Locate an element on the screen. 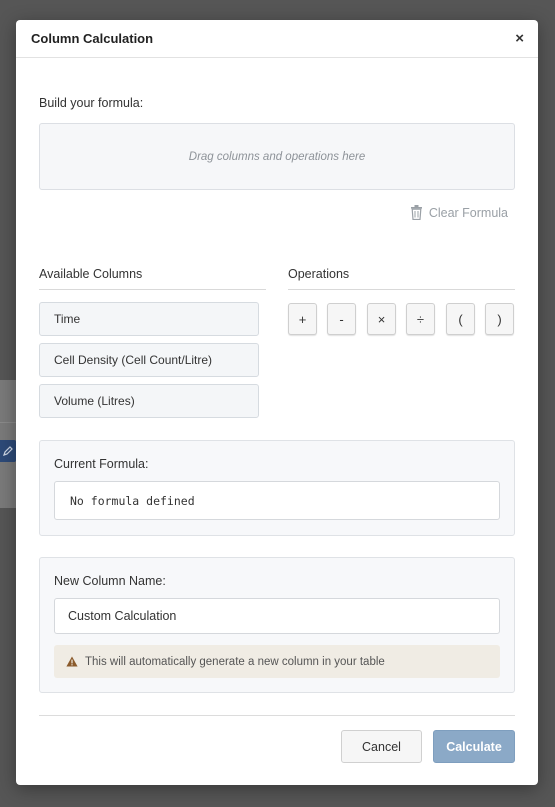 The width and height of the screenshot is (555, 807). dialog-title: Column Calculation is located at coordinates (92, 38).